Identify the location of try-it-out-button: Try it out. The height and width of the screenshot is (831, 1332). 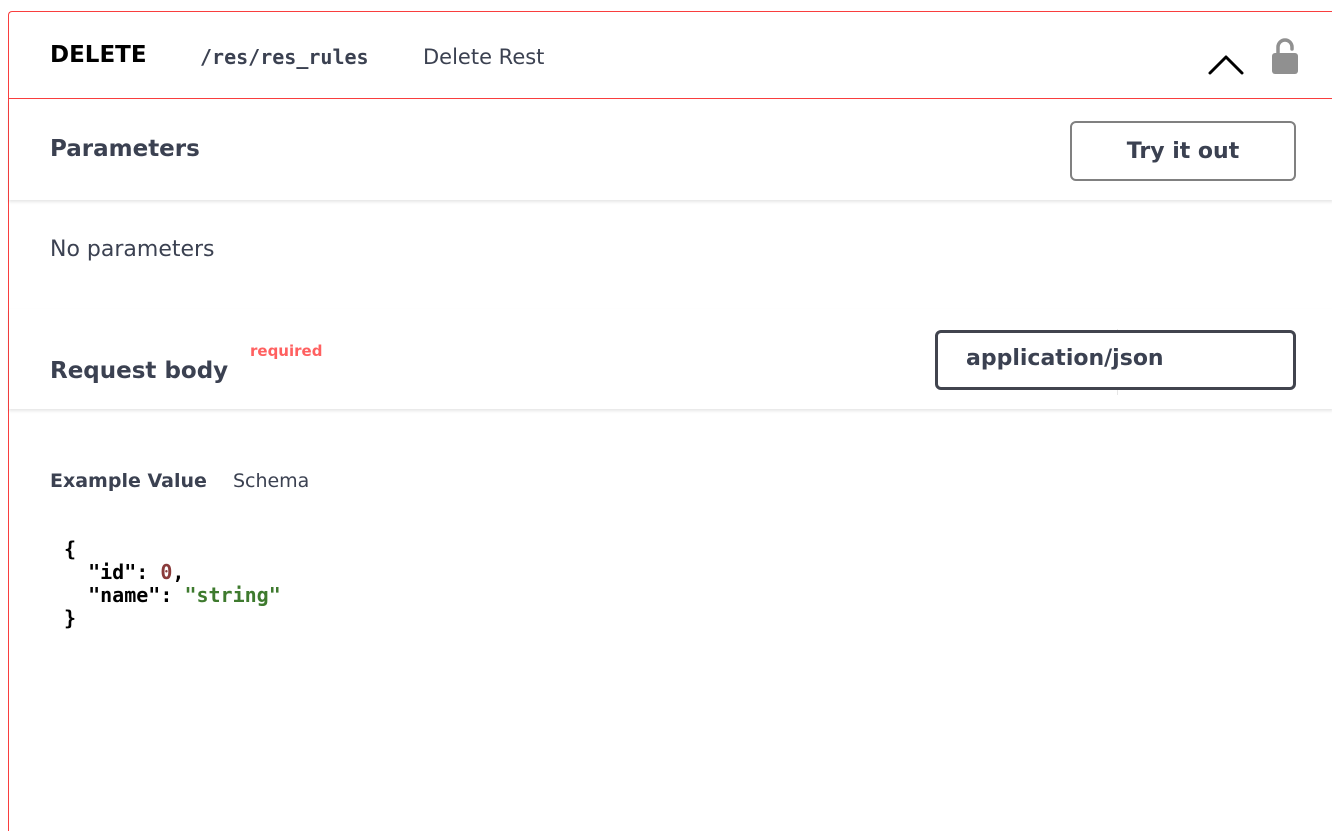
(1183, 151).